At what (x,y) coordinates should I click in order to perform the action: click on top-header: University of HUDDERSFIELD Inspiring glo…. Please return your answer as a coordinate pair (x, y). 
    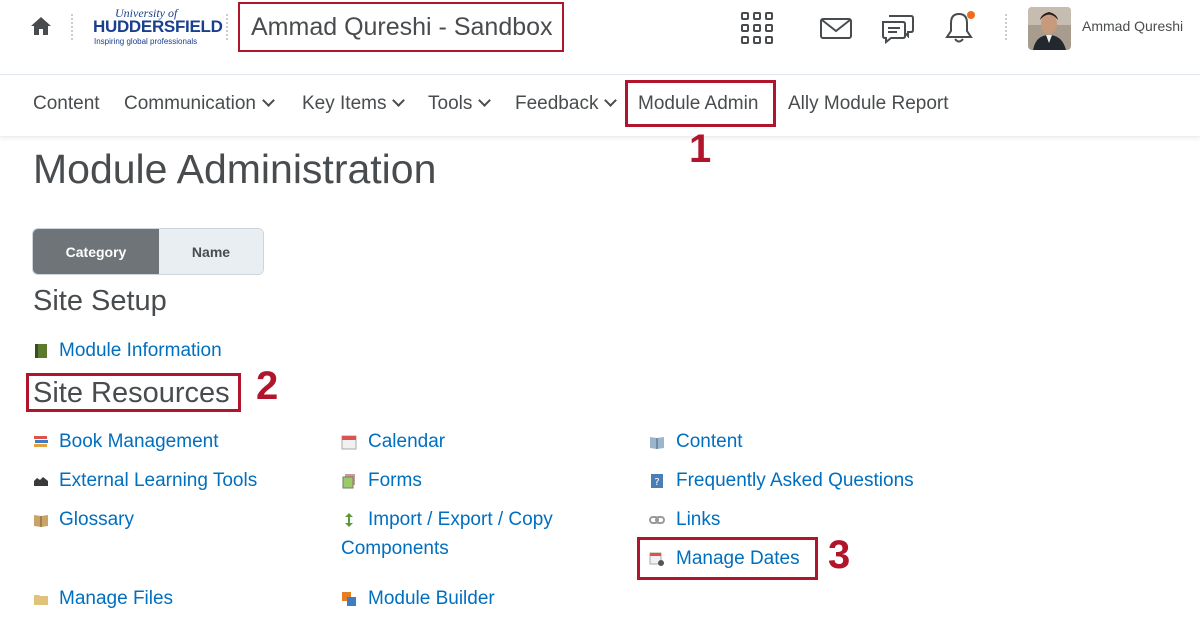
    Looking at the image, I should click on (600, 37).